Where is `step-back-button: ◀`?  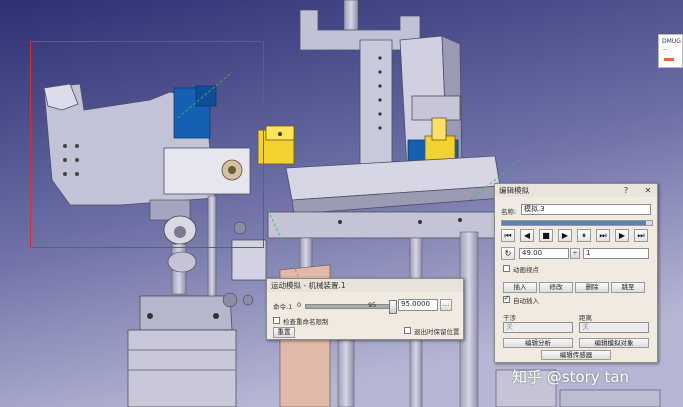
step-back-button: ◀ is located at coordinates (527, 235).